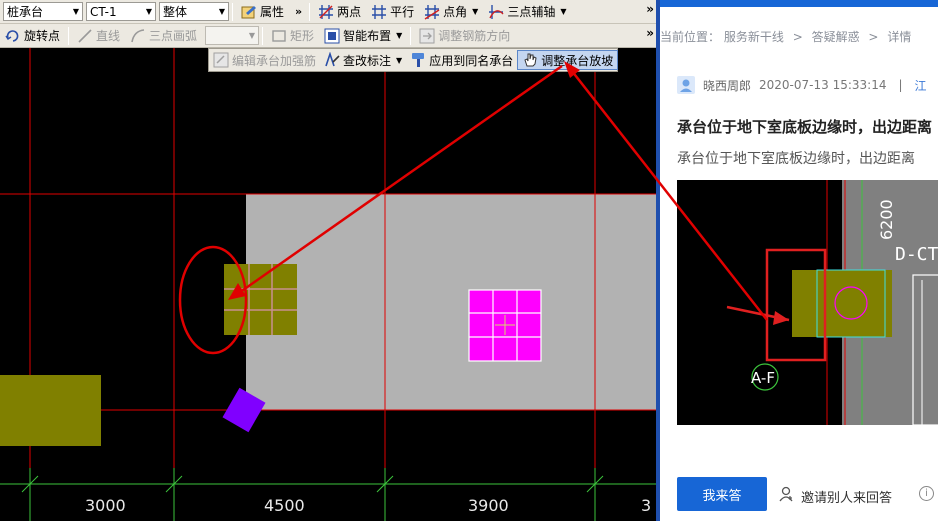 This screenshot has width=938, height=521. I want to click on answer-button: 我来答, so click(722, 494).